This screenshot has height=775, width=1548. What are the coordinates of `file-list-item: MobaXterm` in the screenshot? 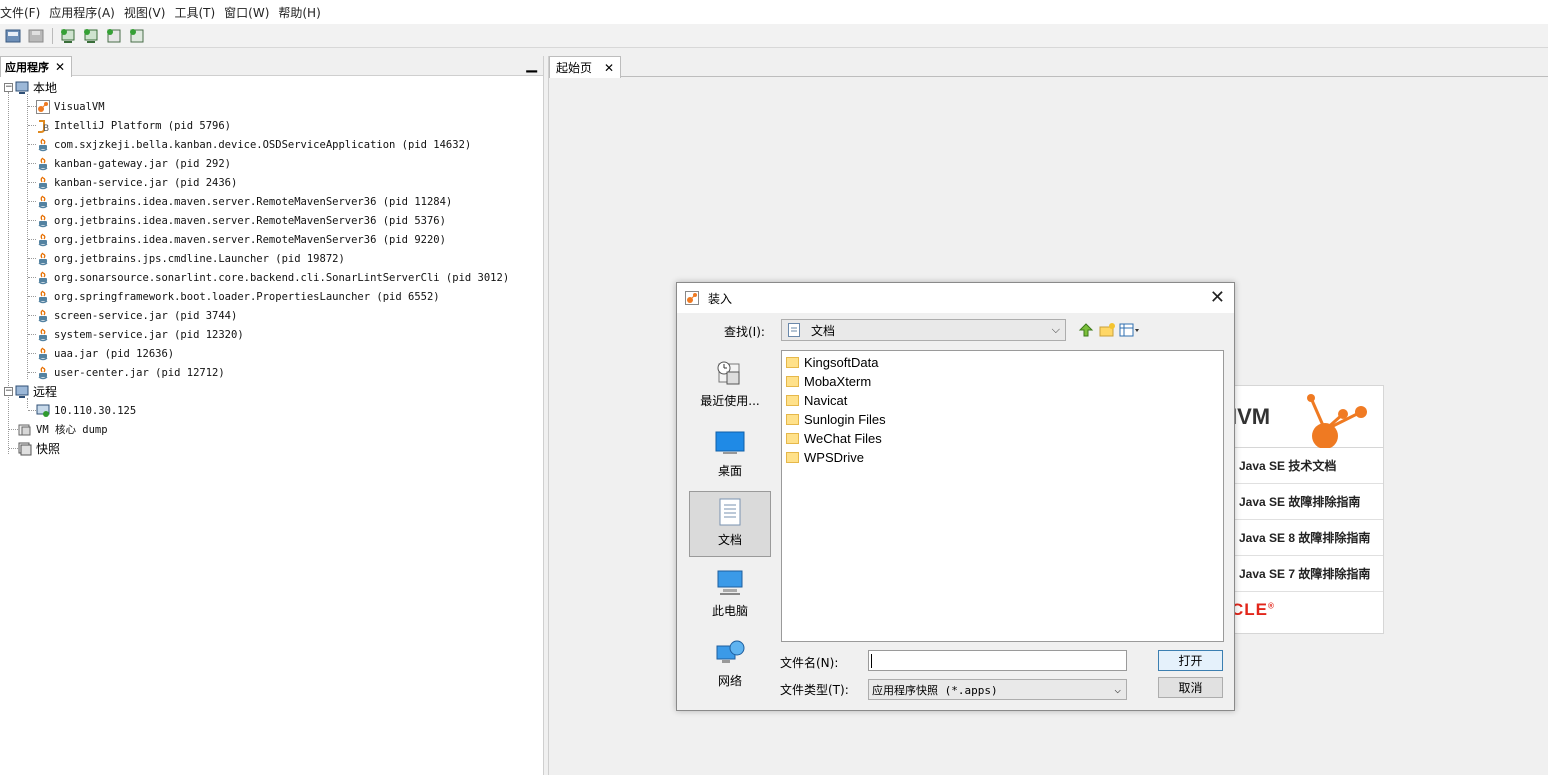 It's located at (1002, 381).